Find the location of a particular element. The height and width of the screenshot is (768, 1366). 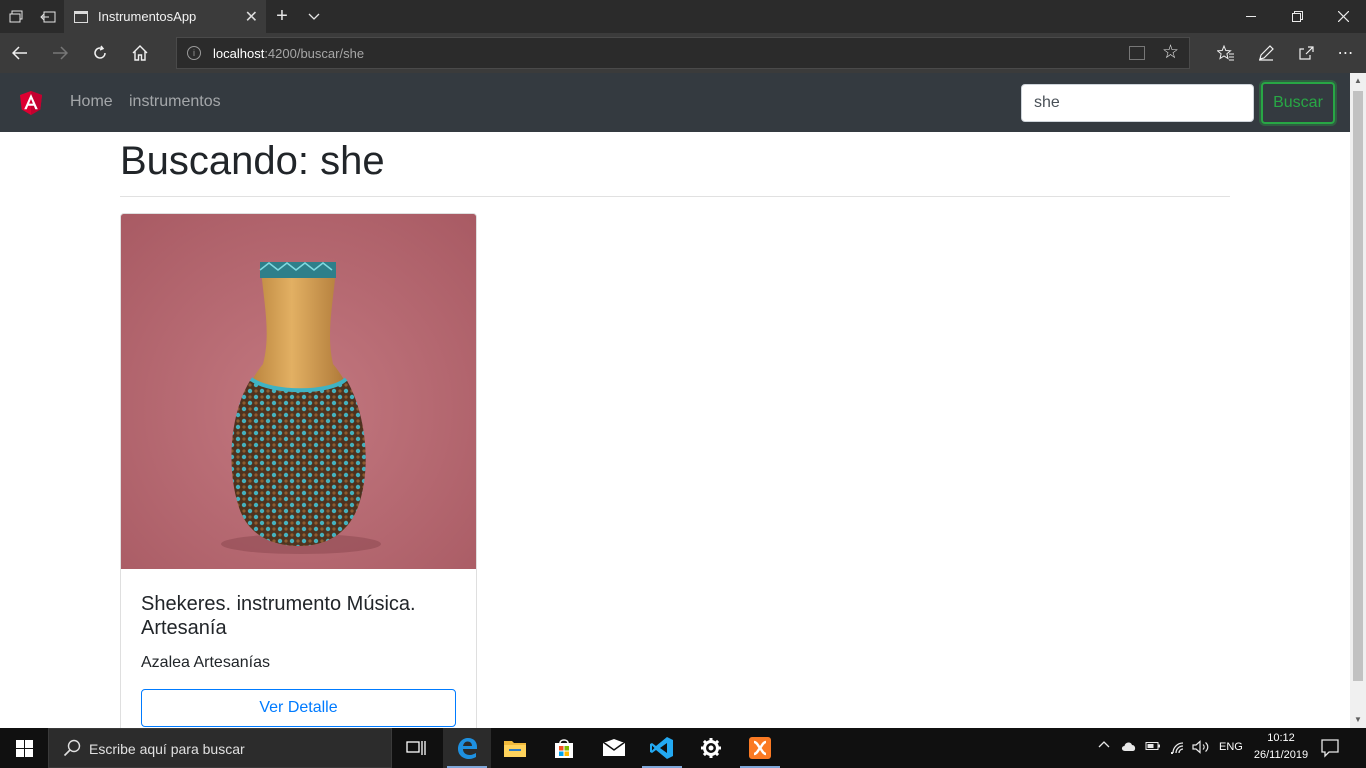

close-tab-icon: ✕ is located at coordinates (251, 17).